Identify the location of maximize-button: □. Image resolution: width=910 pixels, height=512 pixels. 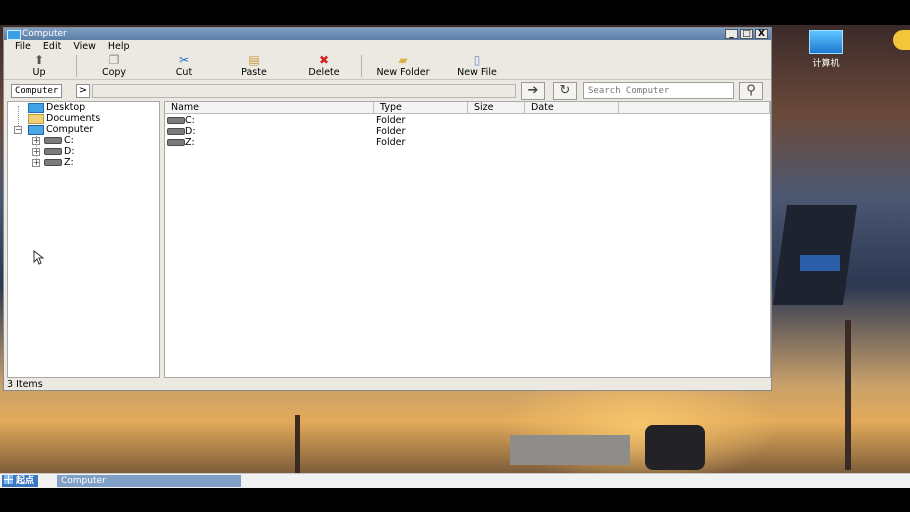
(746, 34).